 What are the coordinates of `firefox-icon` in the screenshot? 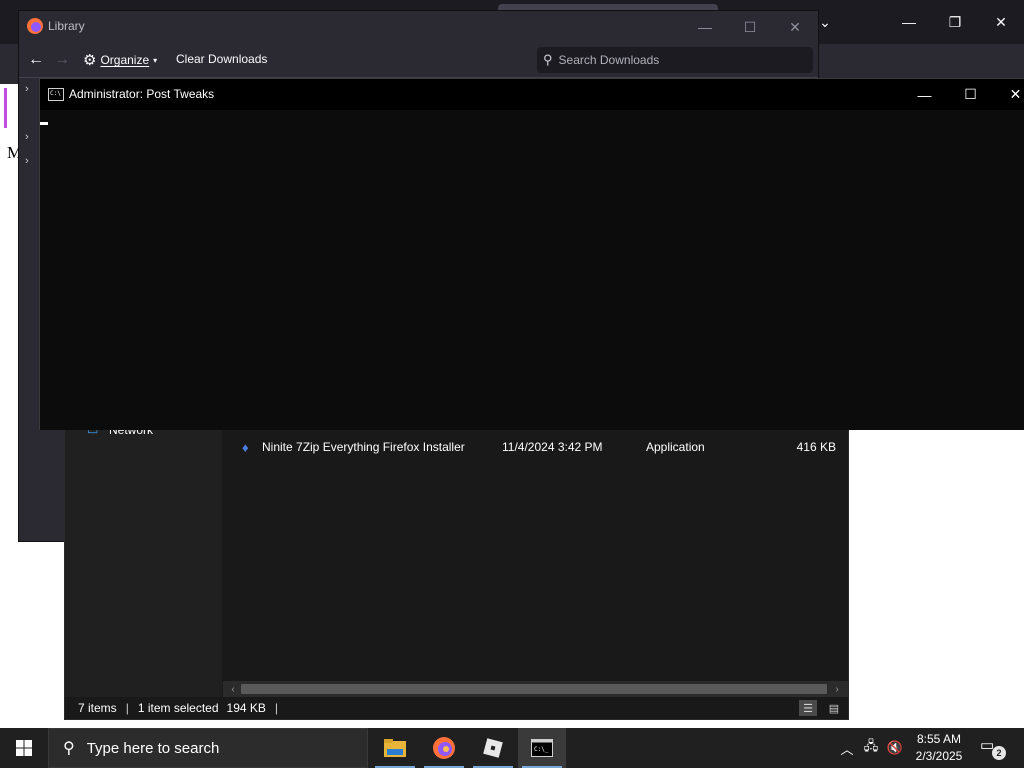 It's located at (444, 748).